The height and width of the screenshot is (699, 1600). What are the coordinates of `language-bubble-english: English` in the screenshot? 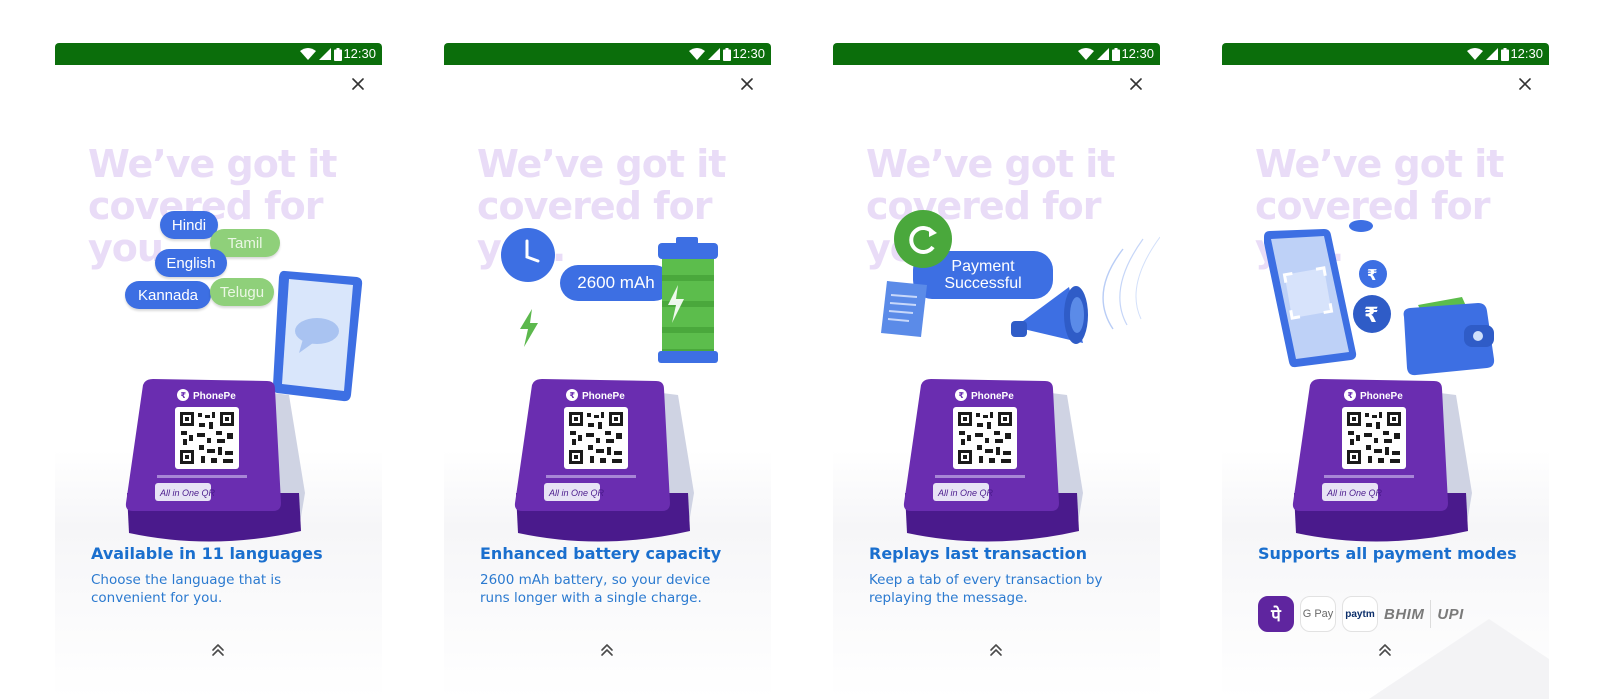 It's located at (191, 263).